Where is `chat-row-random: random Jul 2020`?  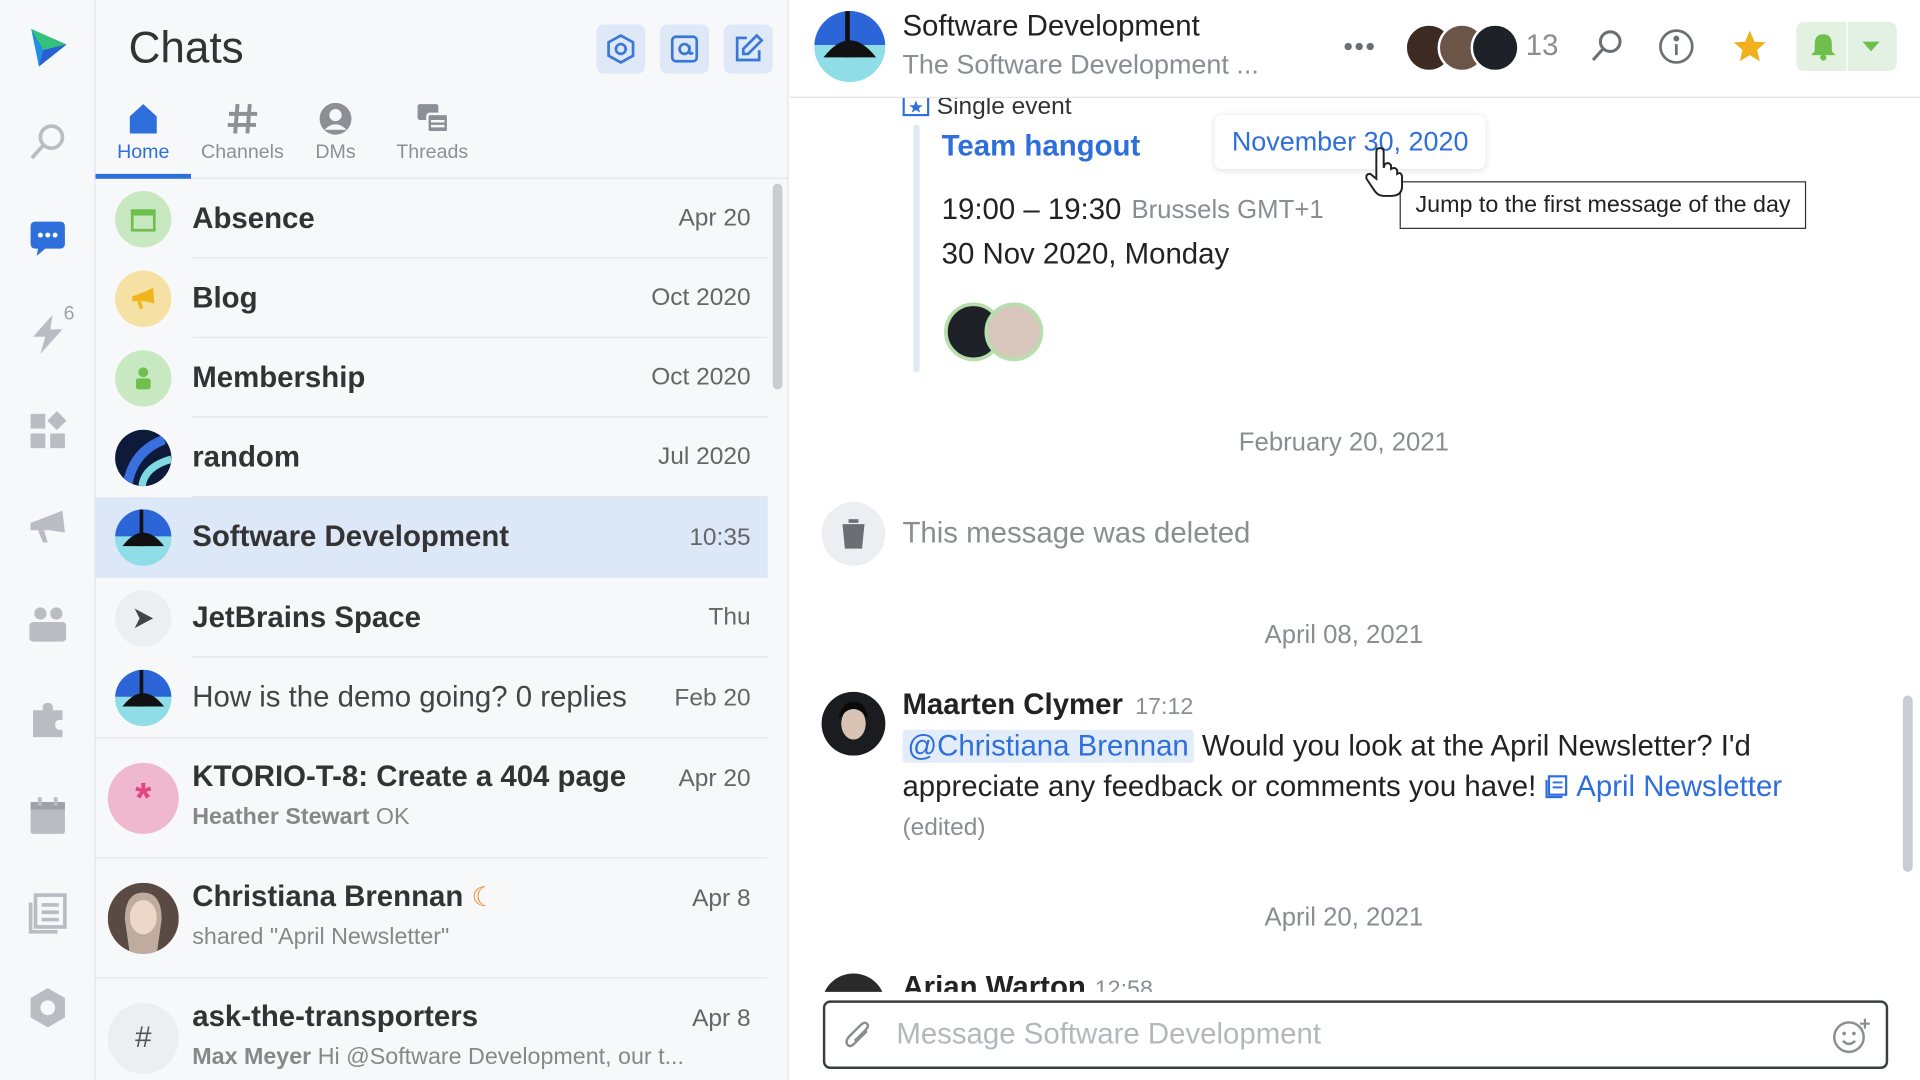
chat-row-random: random Jul 2020 is located at coordinates (432, 458).